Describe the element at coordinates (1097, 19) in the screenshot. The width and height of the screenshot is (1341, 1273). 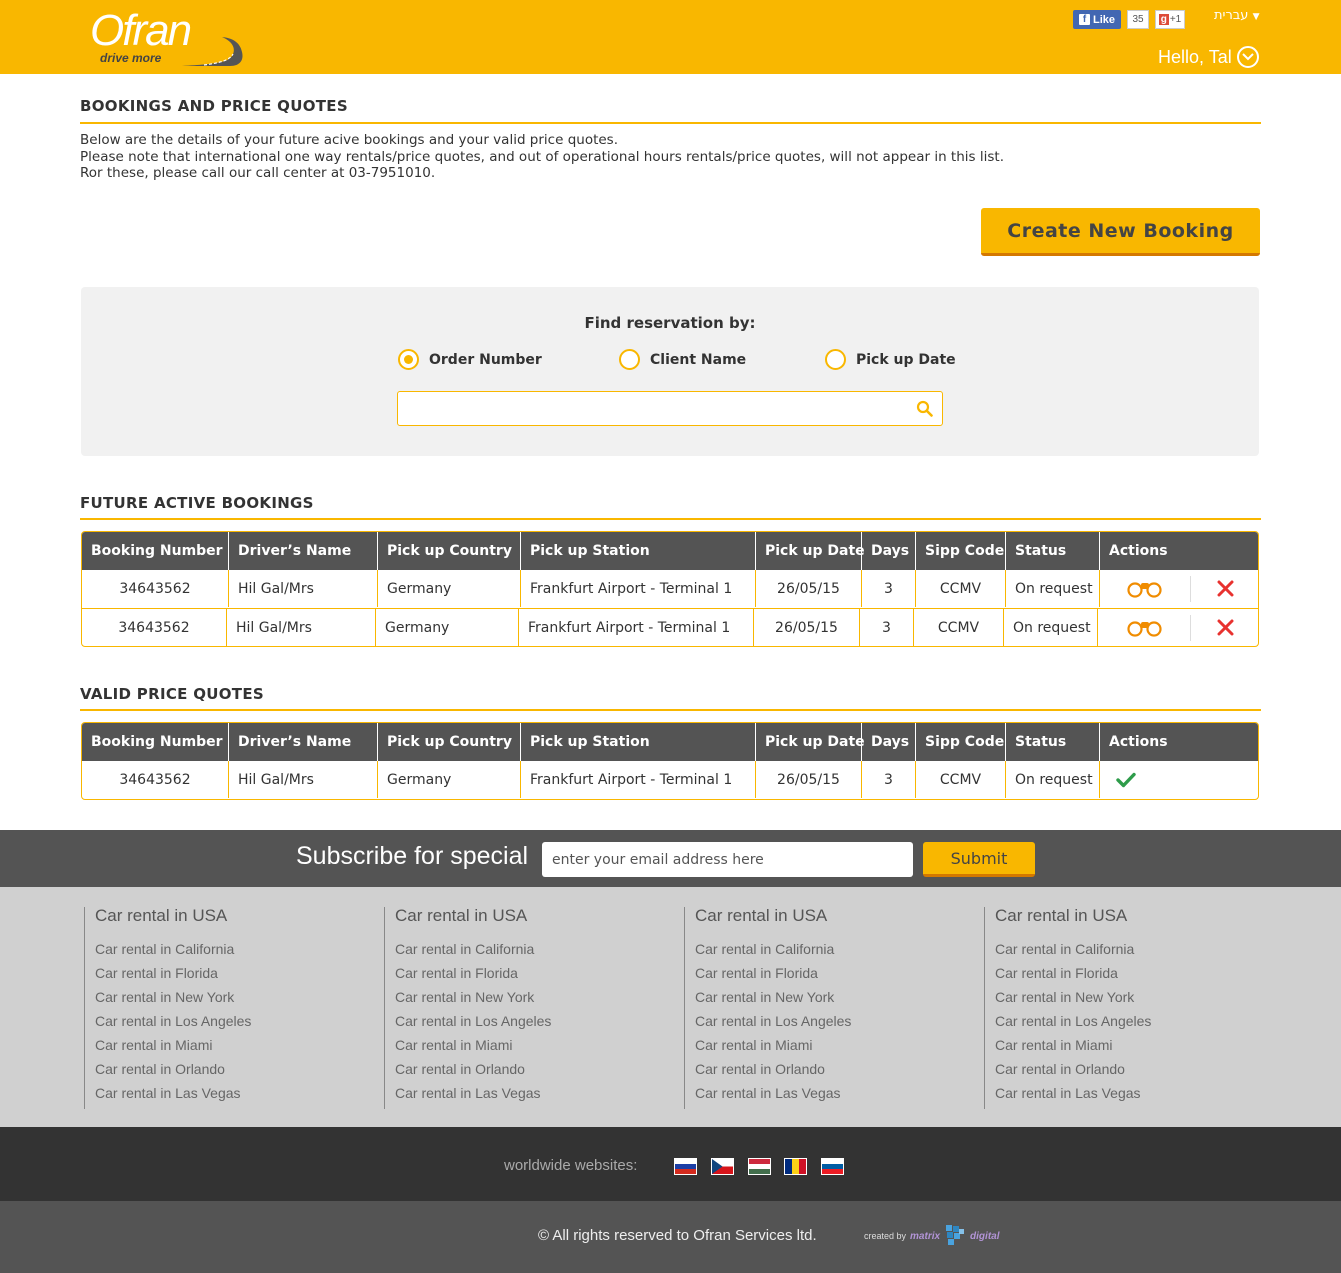
I see `facebook-like-button: f Like` at that location.